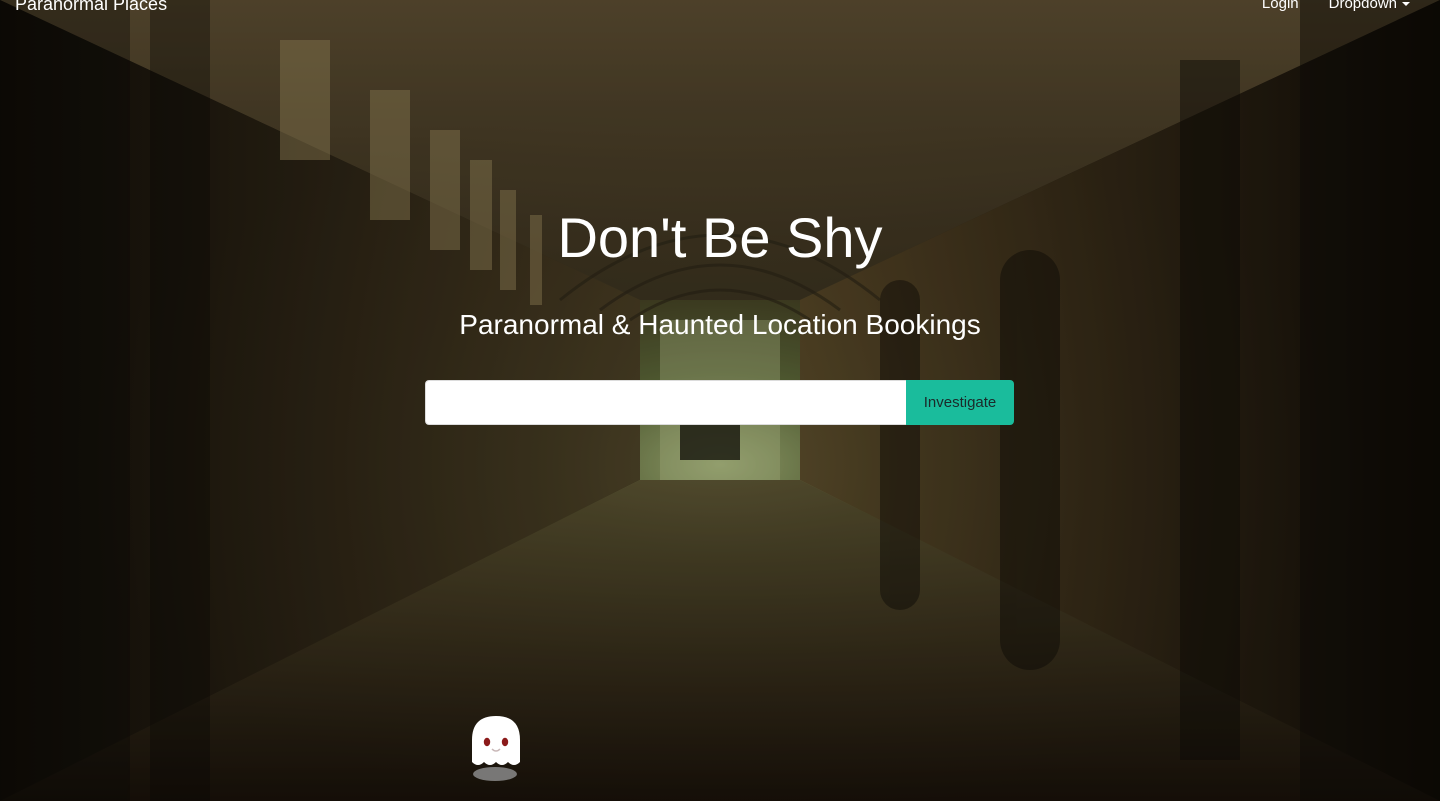  I want to click on caret-down-icon, so click(1406, 4).